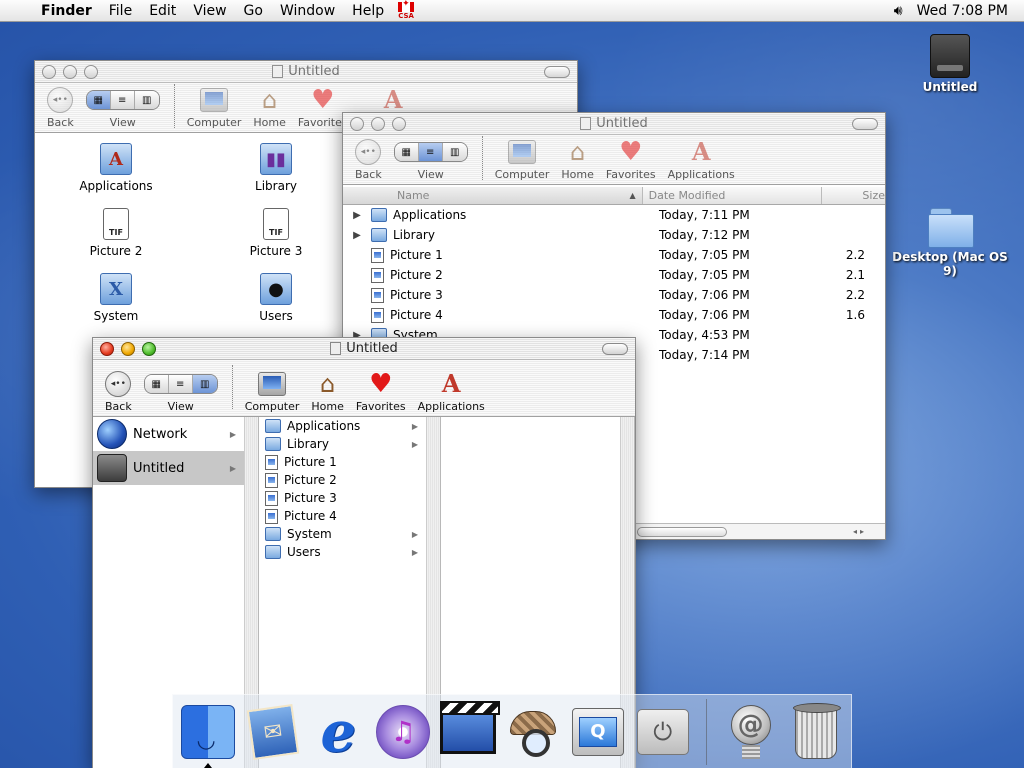 This screenshot has height=768, width=1024. I want to click on row-name: Library, so click(414, 235).